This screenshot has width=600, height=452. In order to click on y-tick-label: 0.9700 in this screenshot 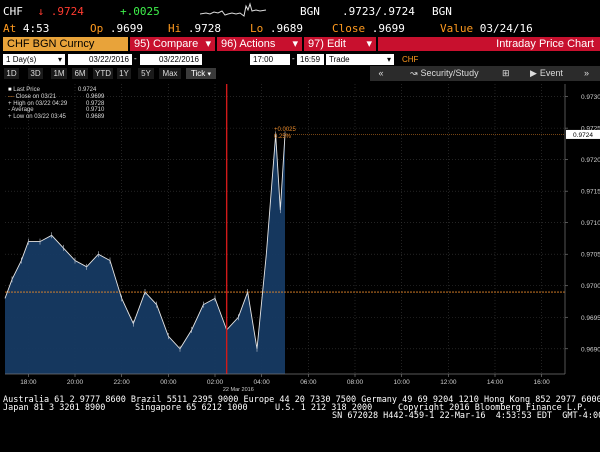, I will do `click(590, 286)`.